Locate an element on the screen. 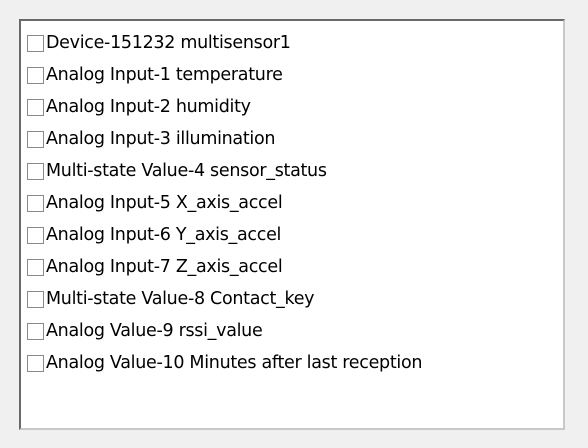 The image size is (588, 448). item-label: Analog Input-6 Y_axis_accel is located at coordinates (164, 235).